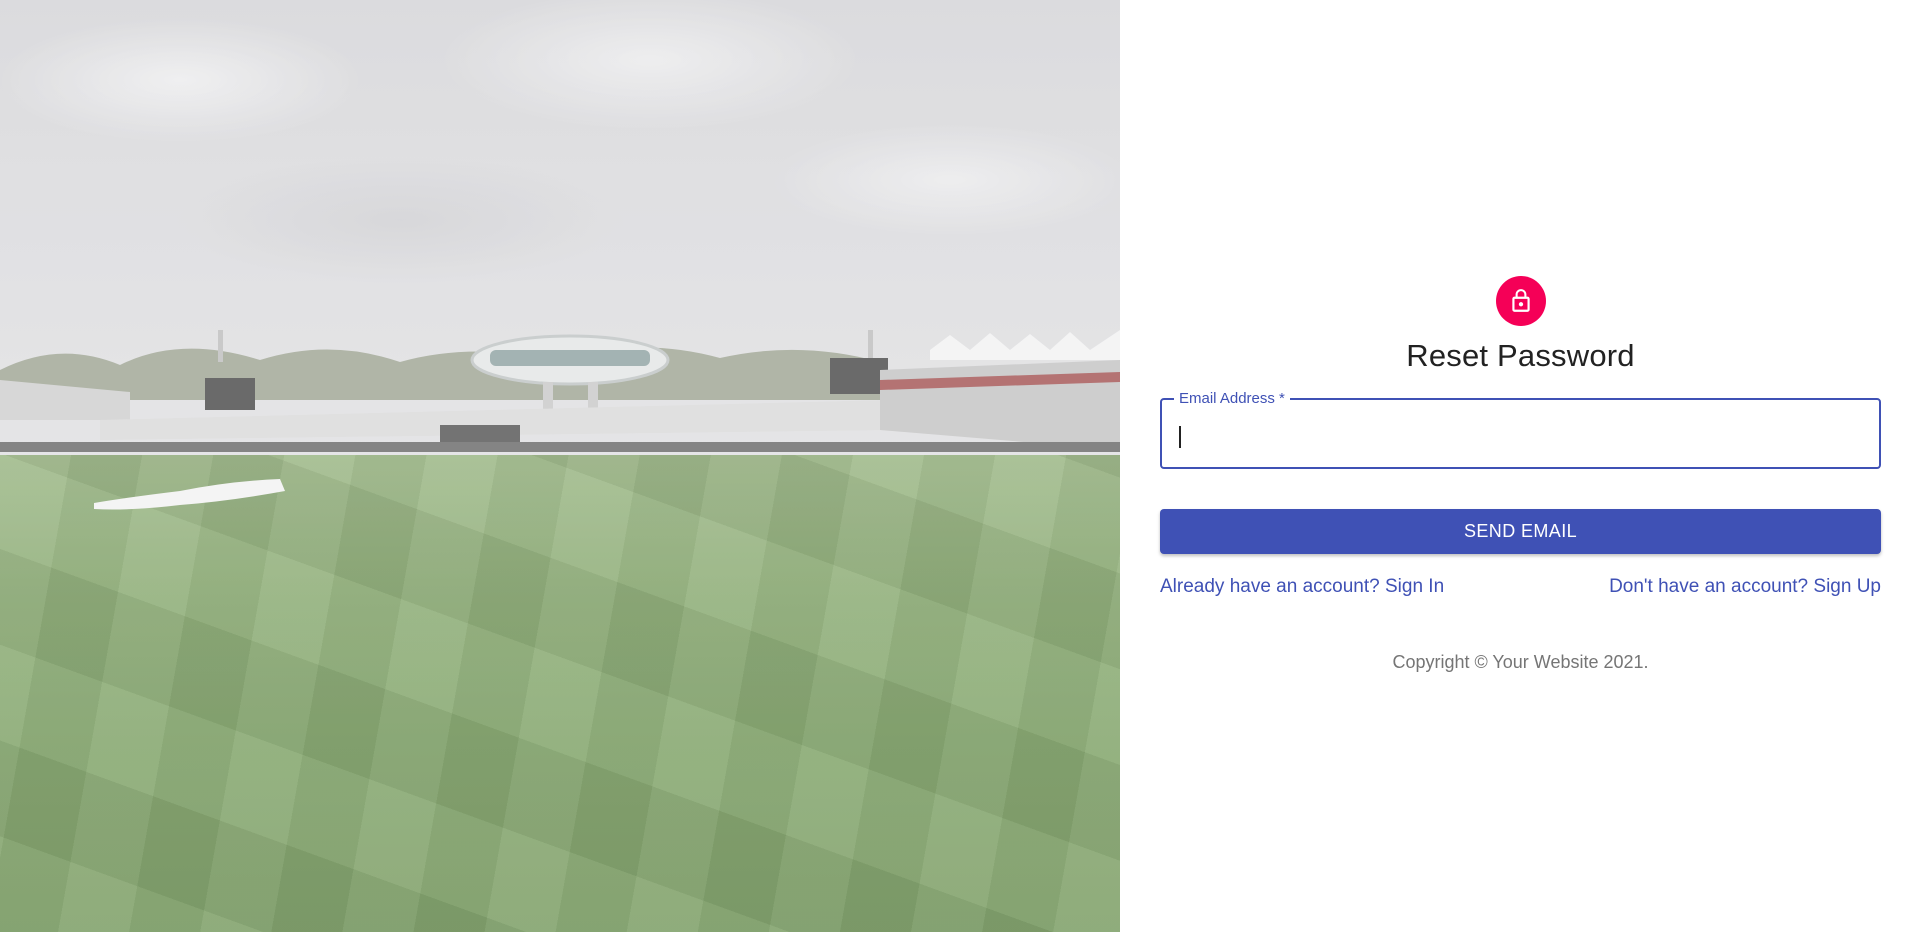 This screenshot has height=932, width=1920. I want to click on pitch-cover, so click(189, 494).